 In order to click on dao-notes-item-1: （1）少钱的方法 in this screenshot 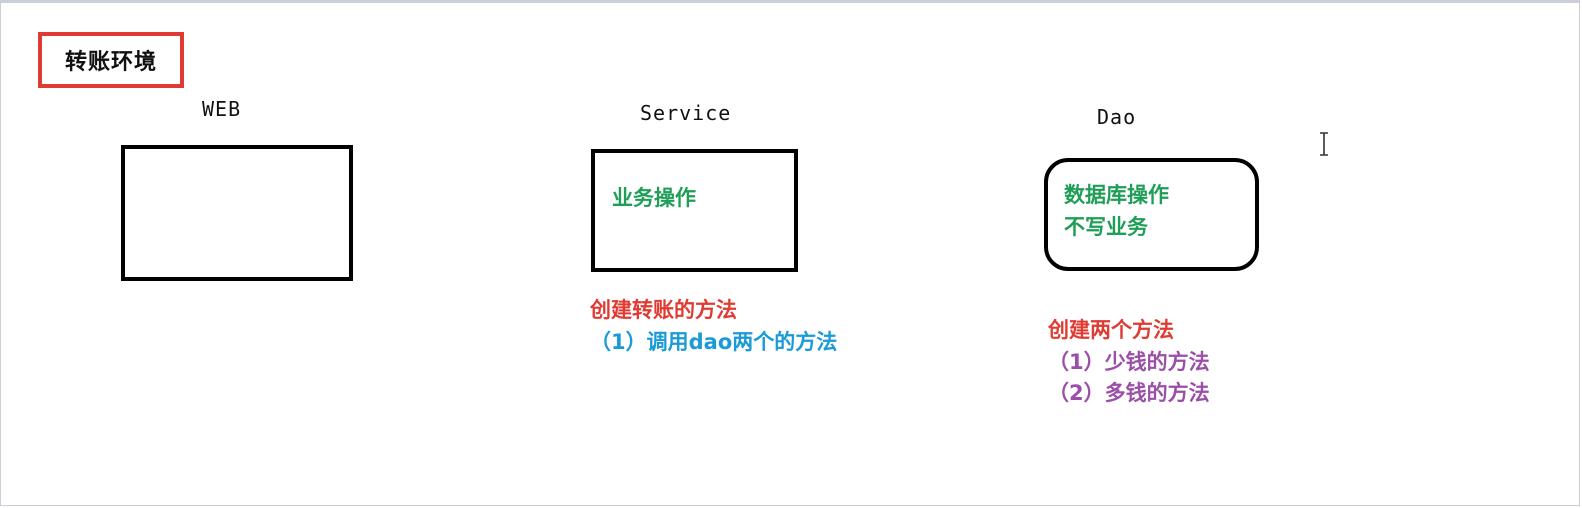, I will do `click(1129, 362)`.